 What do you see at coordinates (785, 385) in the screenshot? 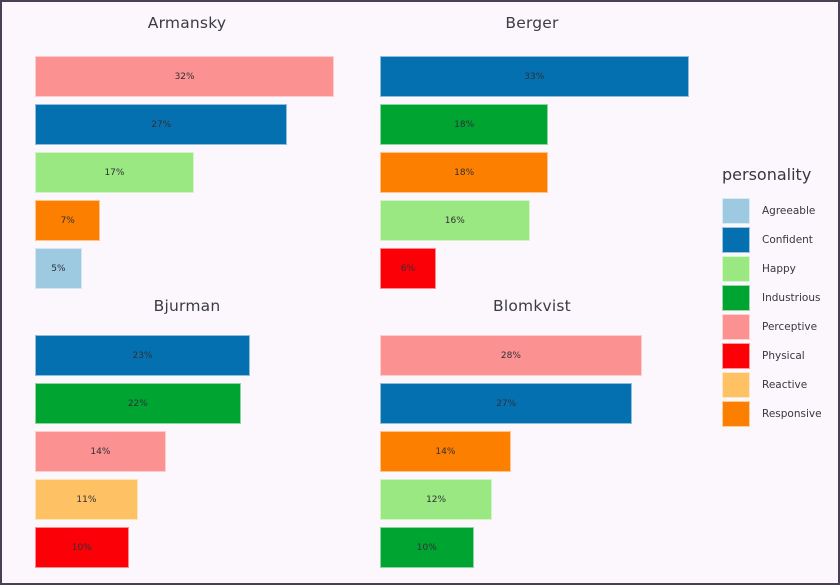
I see `legend-item-label: Reactive` at bounding box center [785, 385].